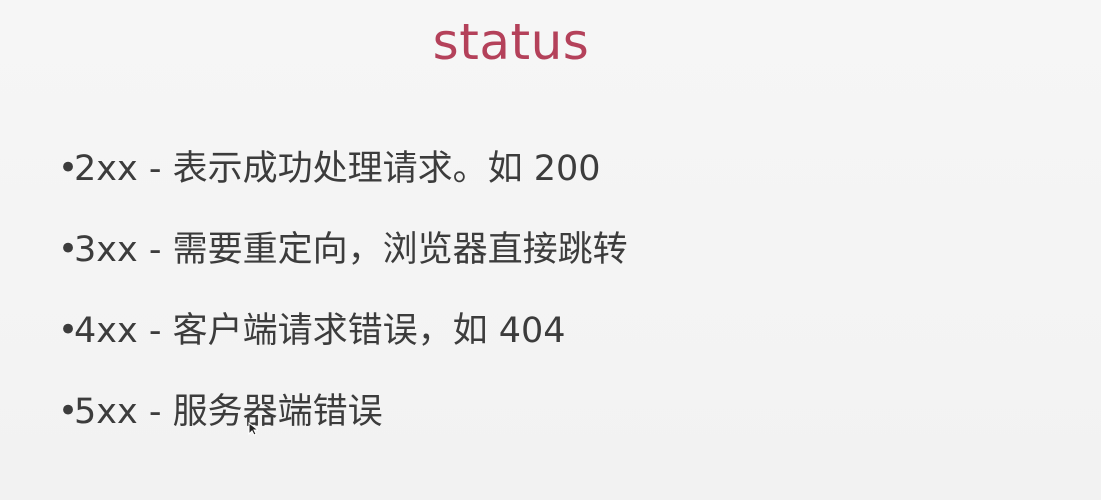 Image resolution: width=1101 pixels, height=500 pixels. Describe the element at coordinates (253, 429) in the screenshot. I see `mouse-pointer-icon` at that location.